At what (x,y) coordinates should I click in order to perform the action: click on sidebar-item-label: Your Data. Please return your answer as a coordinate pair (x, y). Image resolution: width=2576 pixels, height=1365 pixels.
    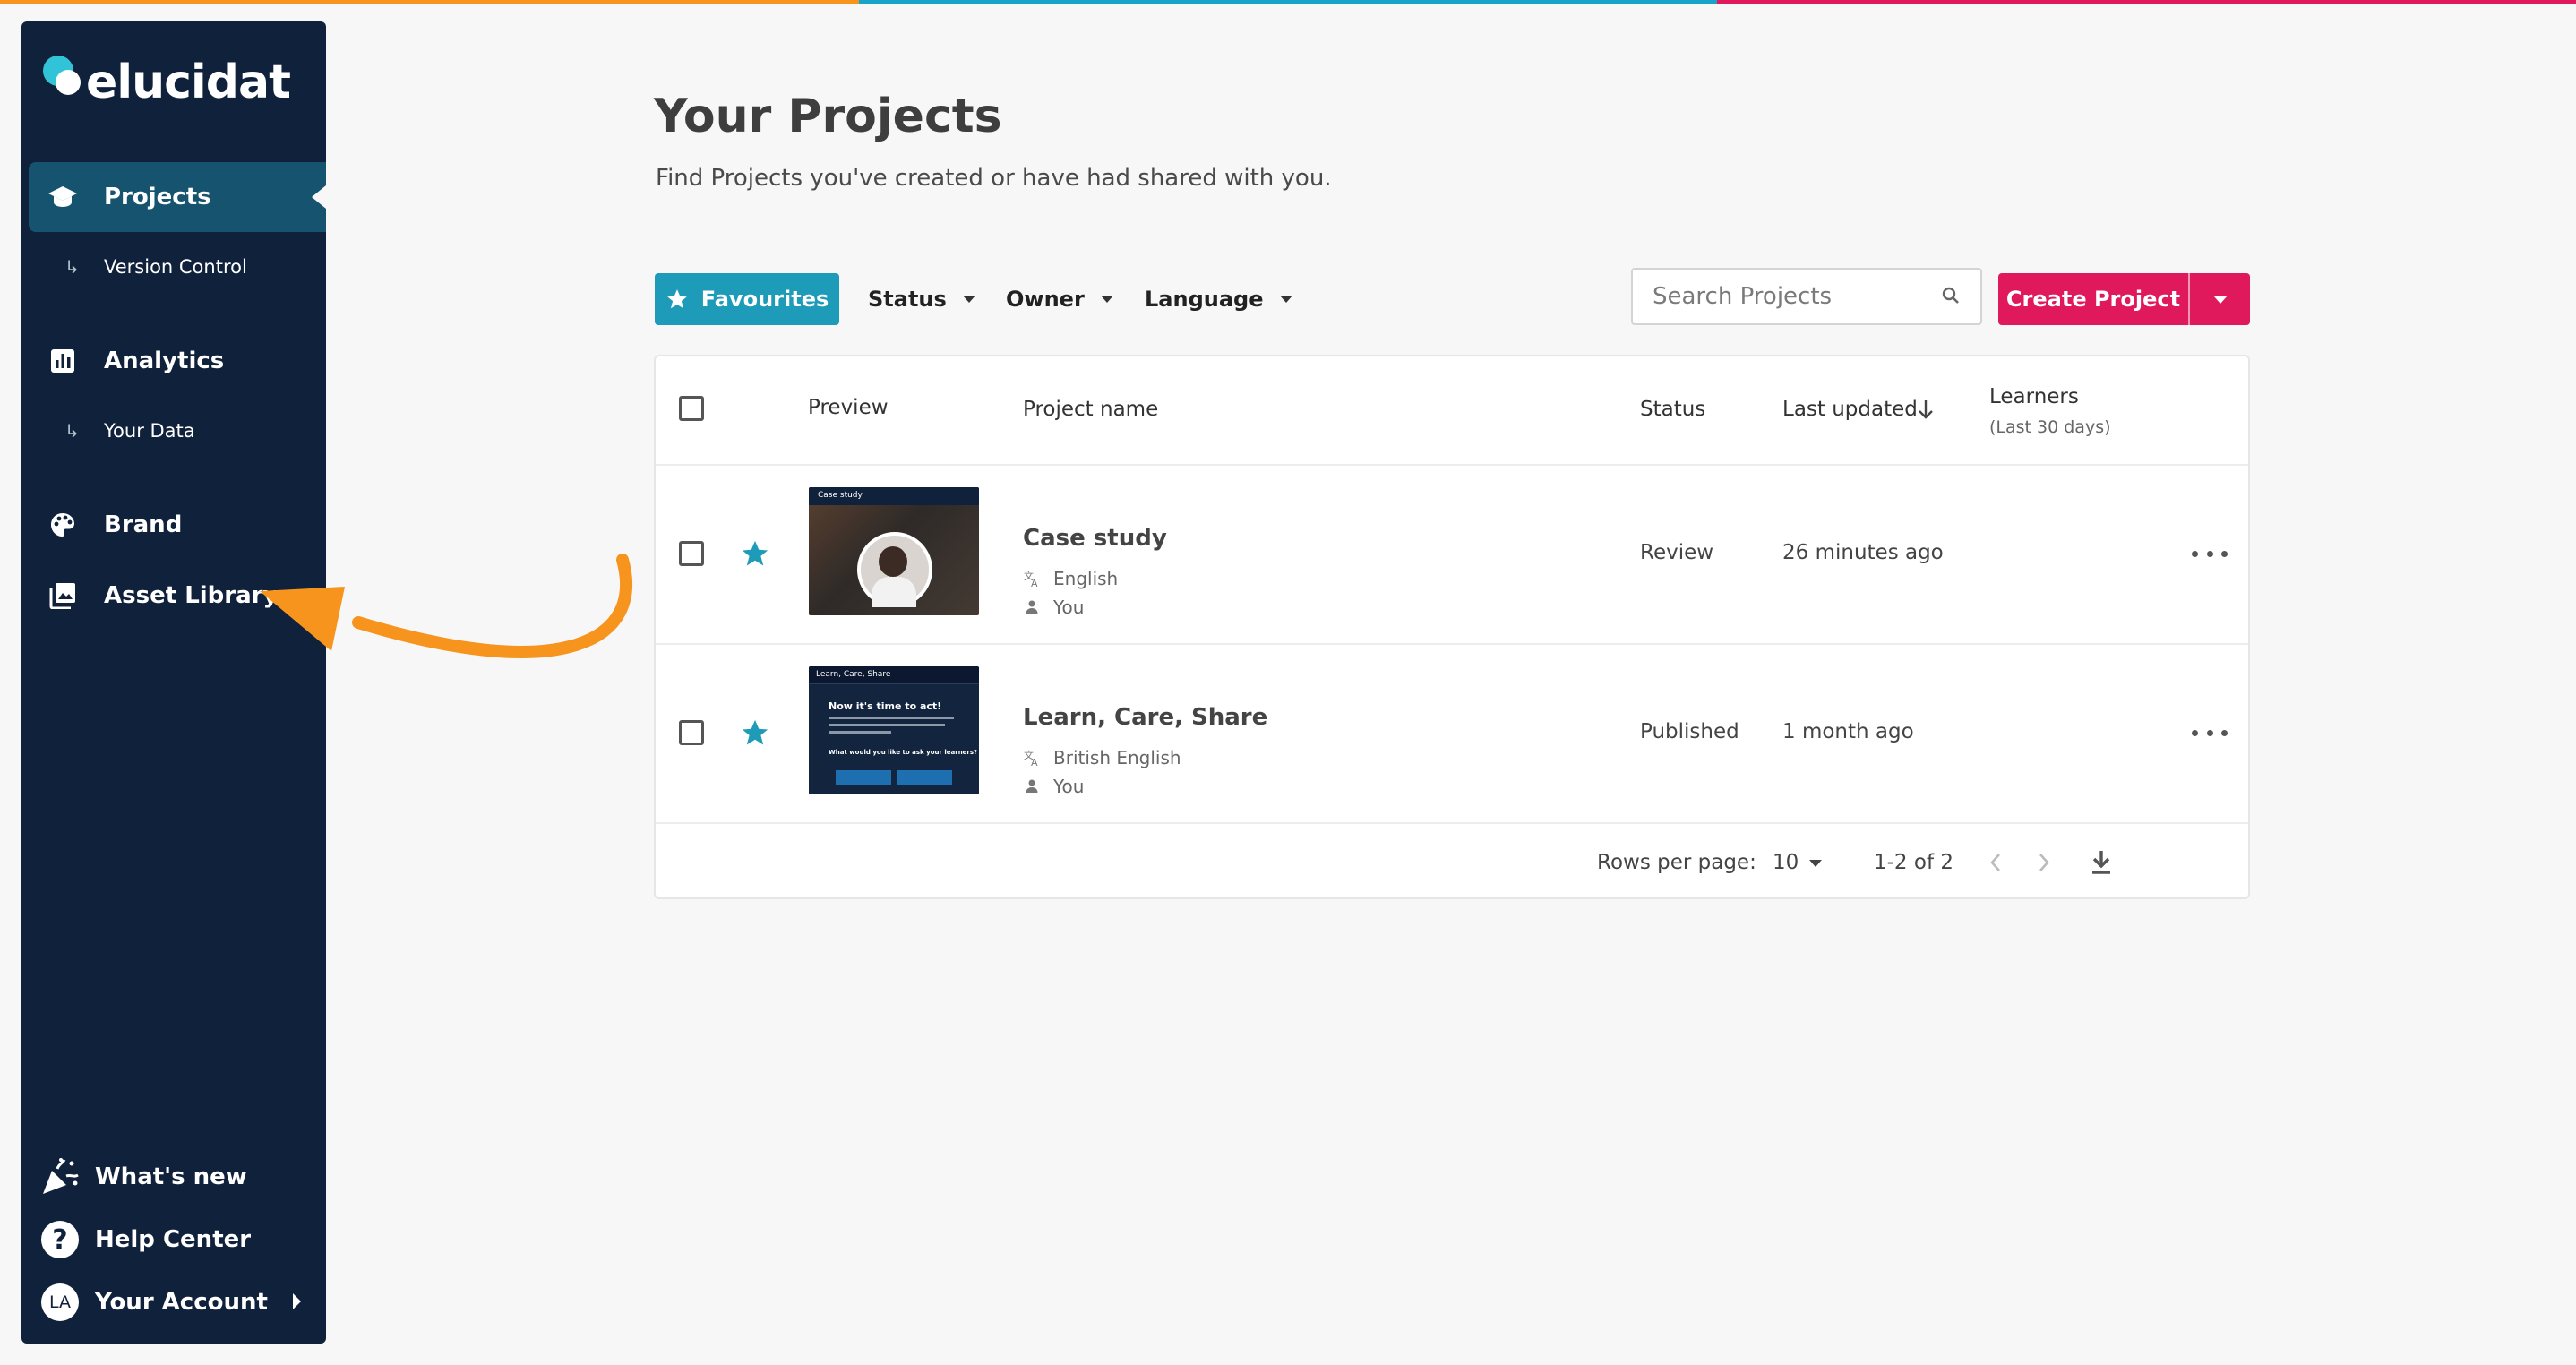
    Looking at the image, I should click on (149, 431).